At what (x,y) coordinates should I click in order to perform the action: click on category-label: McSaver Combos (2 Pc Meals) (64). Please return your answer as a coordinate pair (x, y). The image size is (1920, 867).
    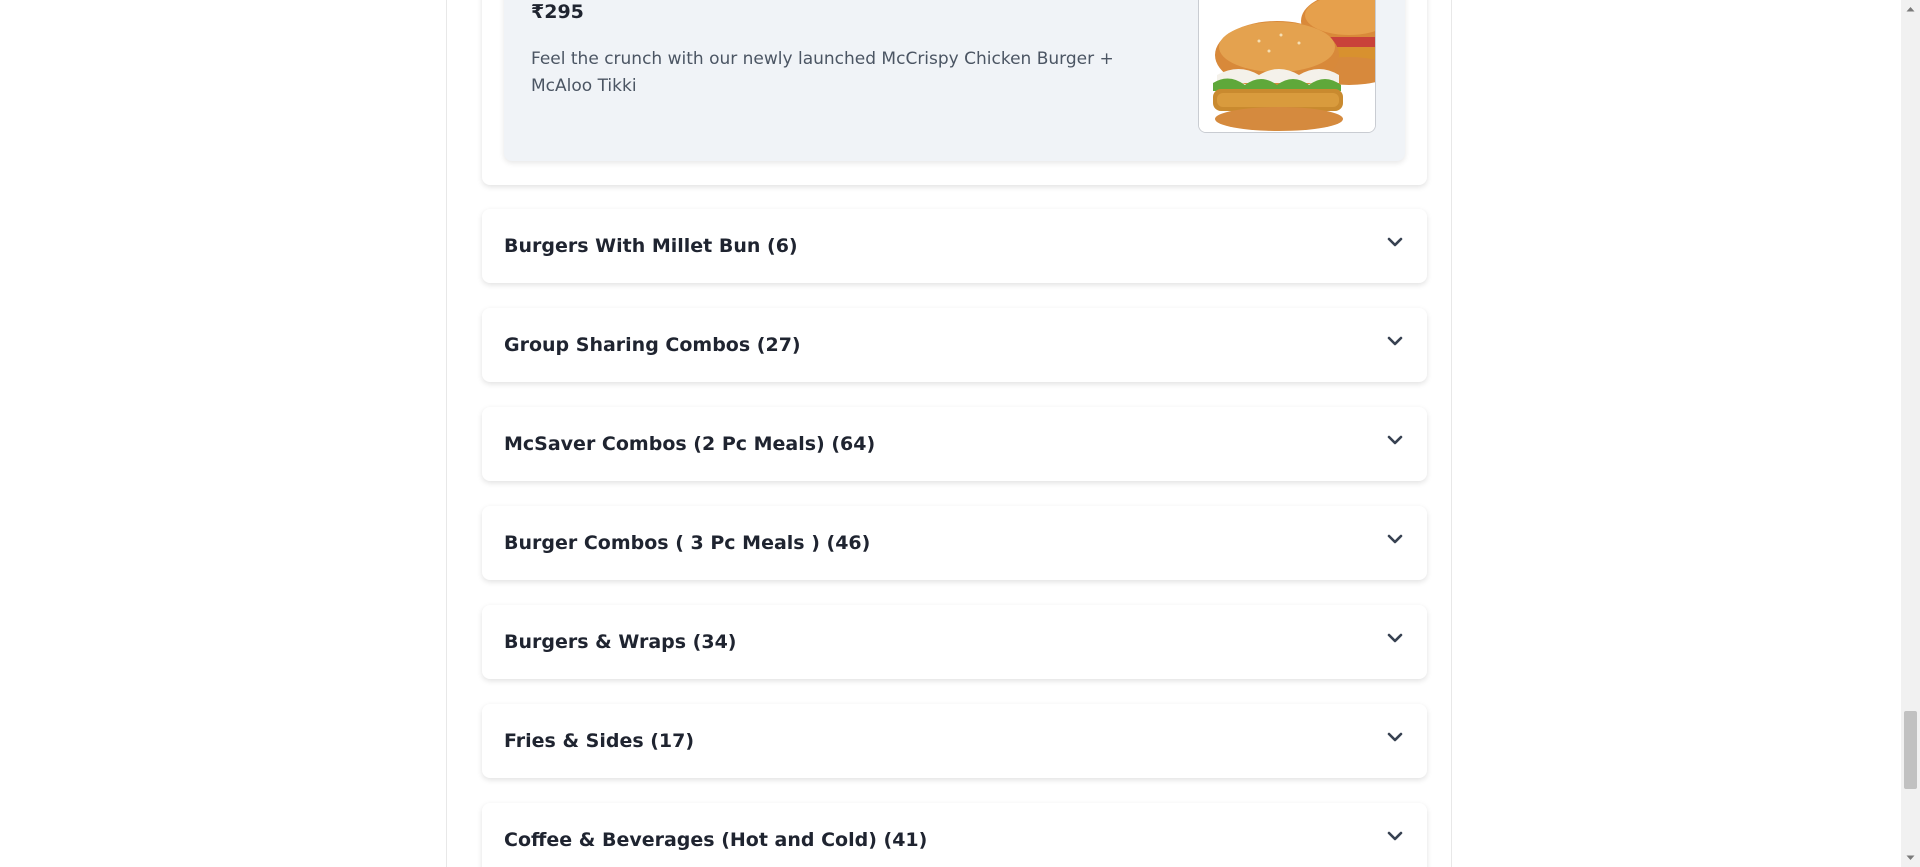
    Looking at the image, I should click on (690, 444).